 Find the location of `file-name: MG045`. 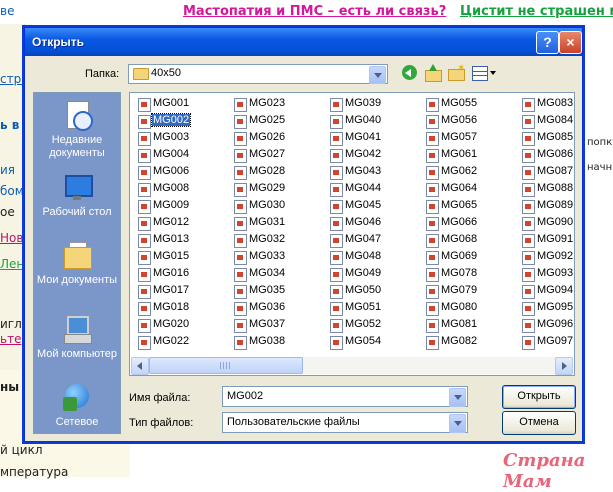

file-name: MG045 is located at coordinates (363, 205).